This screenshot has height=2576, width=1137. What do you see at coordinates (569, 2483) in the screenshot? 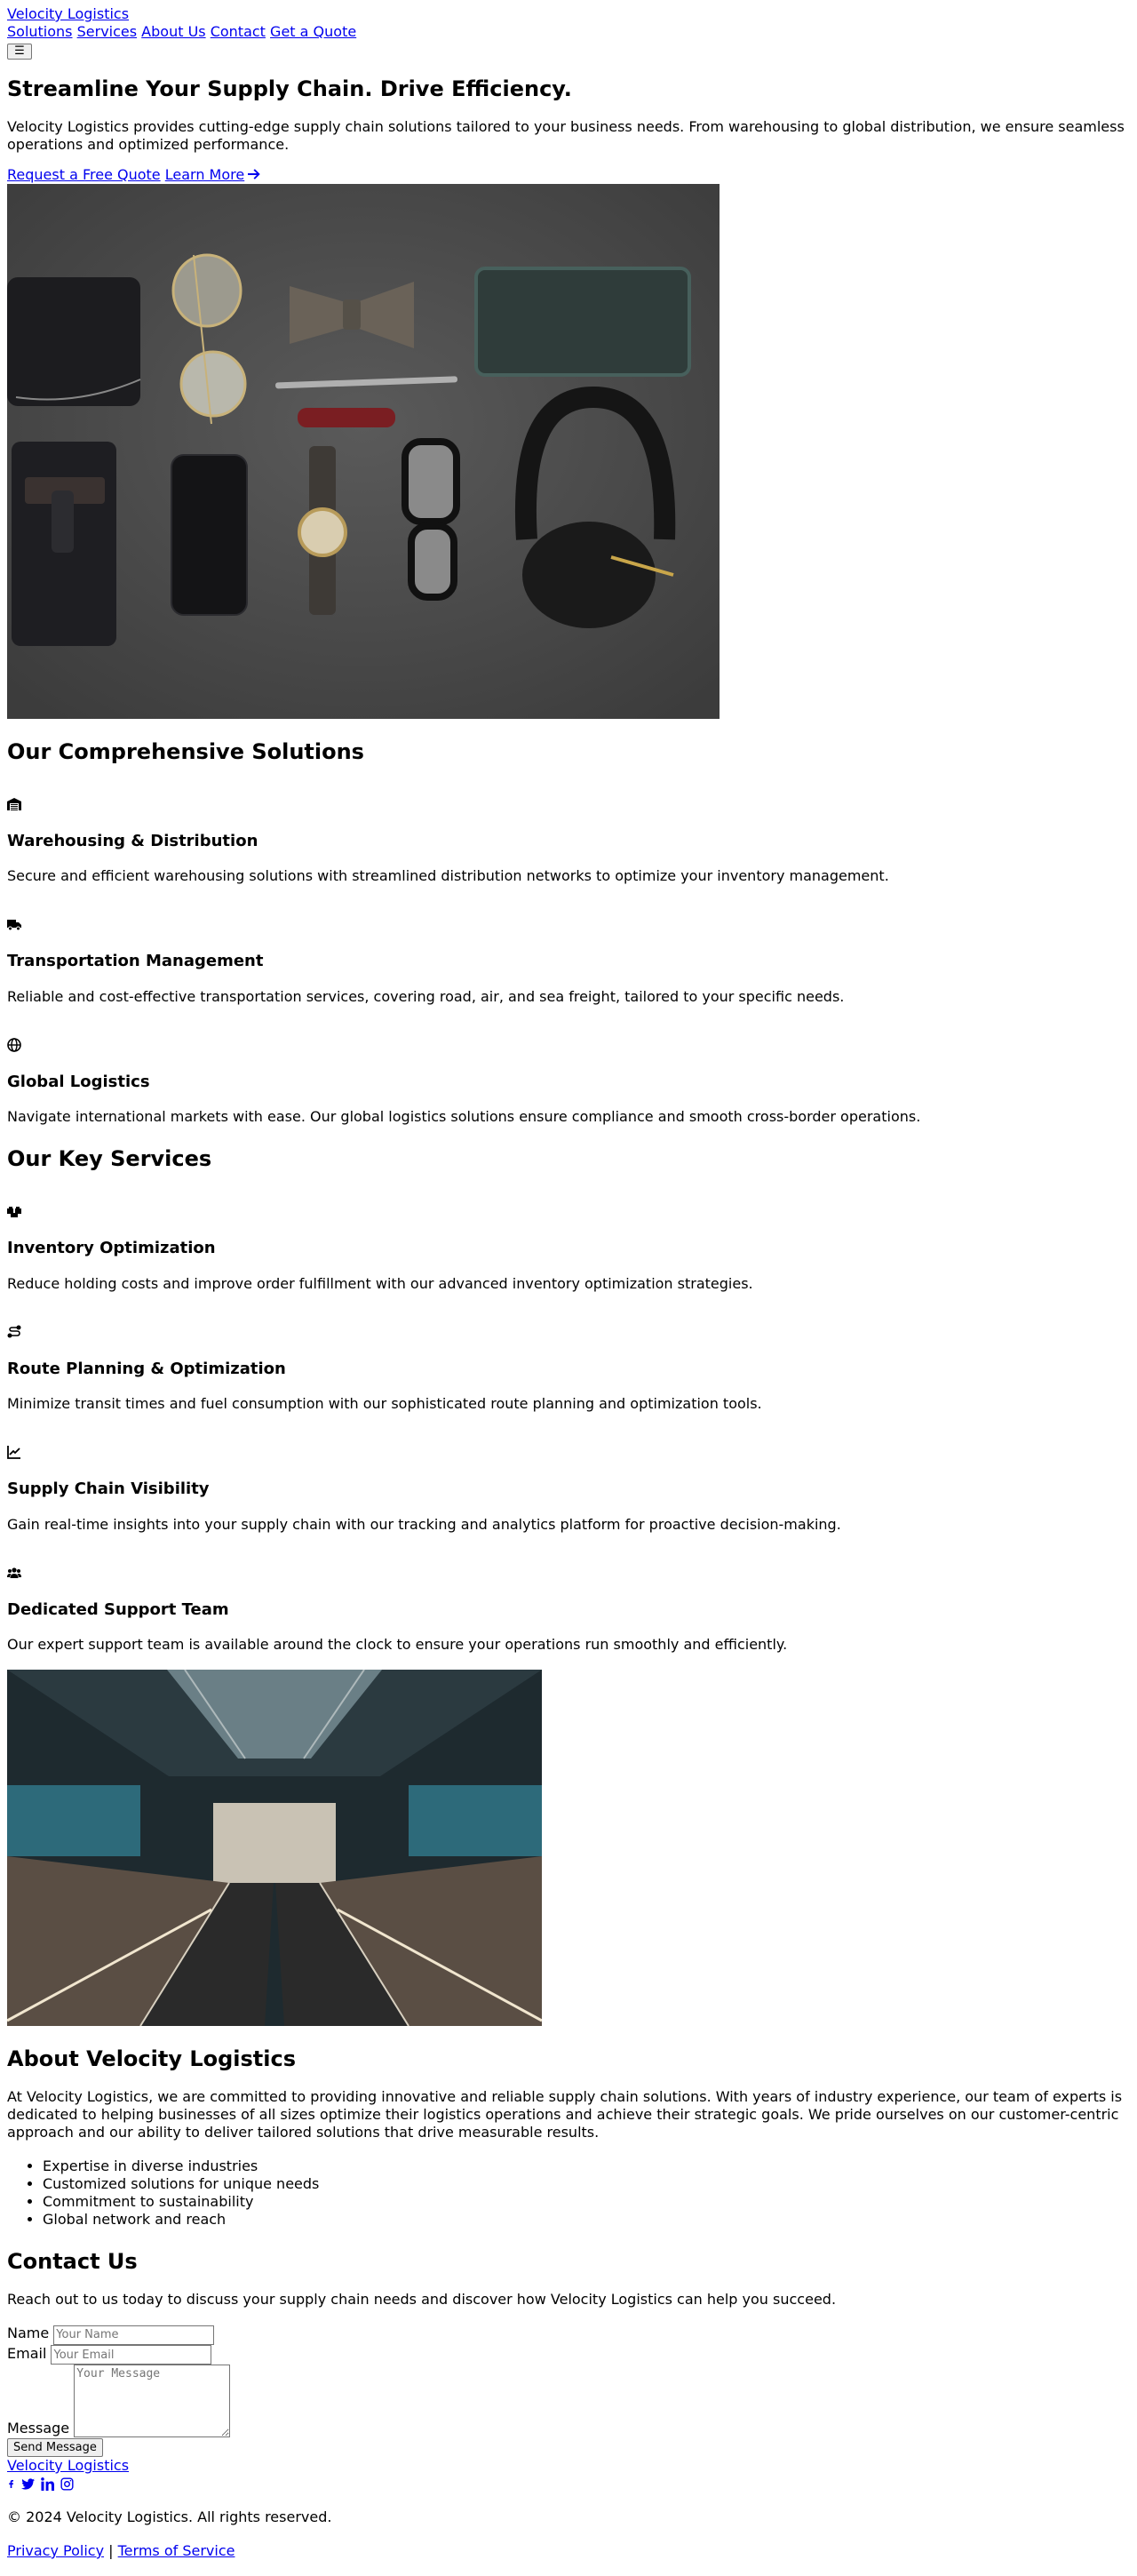
I see `social-links` at bounding box center [569, 2483].